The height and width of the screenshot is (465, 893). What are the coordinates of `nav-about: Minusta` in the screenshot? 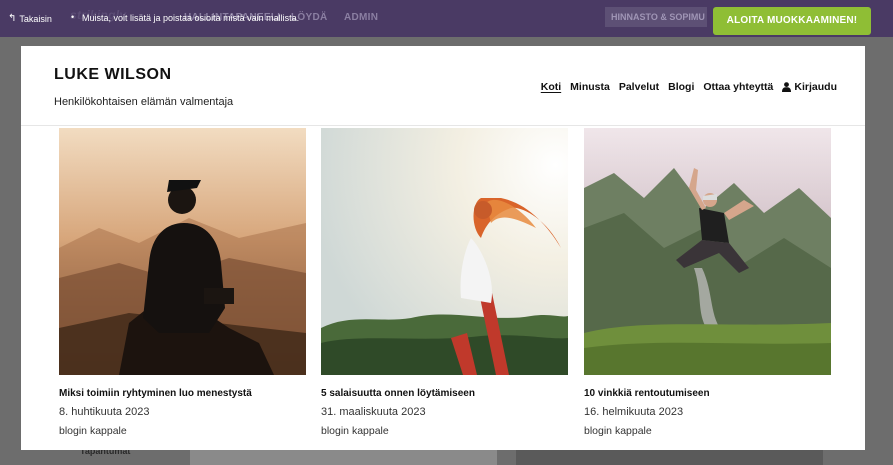 It's located at (590, 87).